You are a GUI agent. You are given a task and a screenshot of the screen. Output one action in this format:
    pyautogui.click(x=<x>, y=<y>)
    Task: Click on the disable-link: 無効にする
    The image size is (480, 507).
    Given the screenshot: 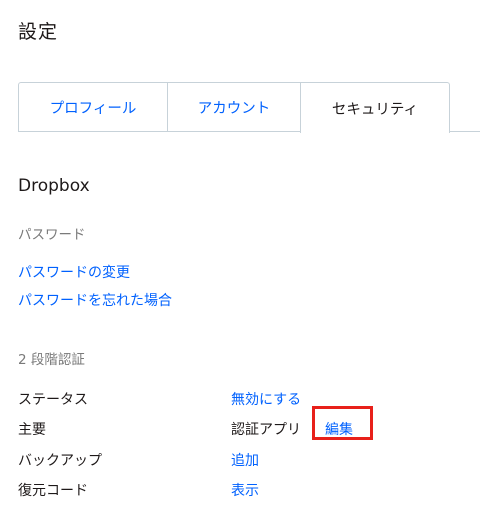 What is the action you would take?
    pyautogui.click(x=266, y=399)
    